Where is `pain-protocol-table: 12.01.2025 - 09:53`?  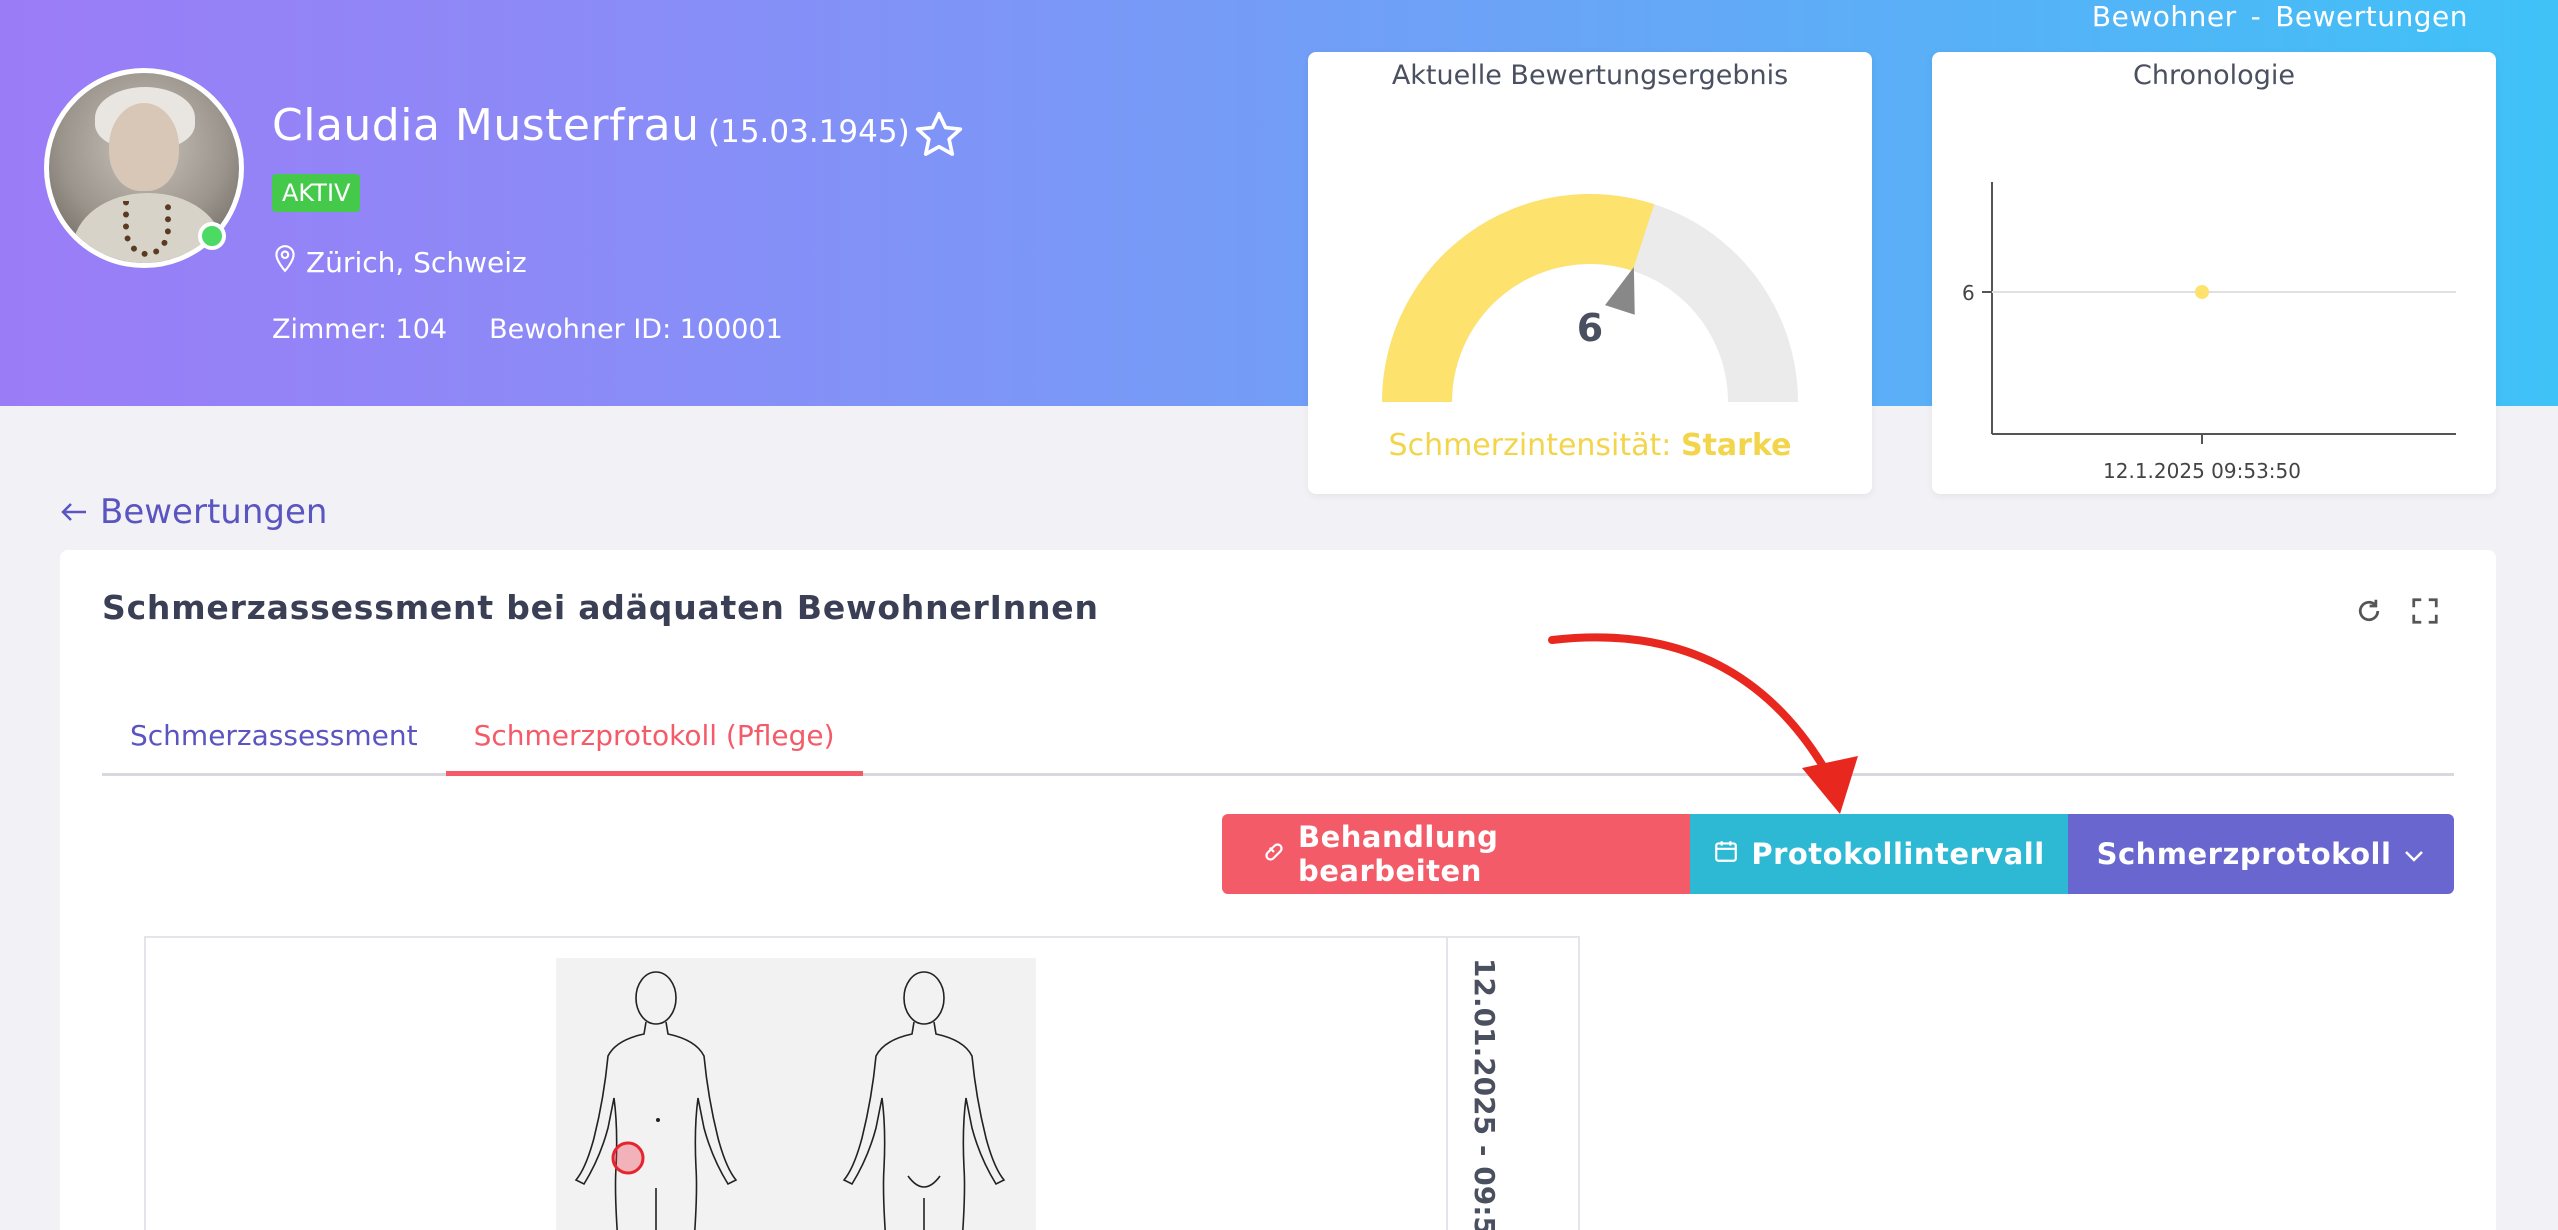
pain-protocol-table: 12.01.2025 - 09:53 is located at coordinates (862, 1083).